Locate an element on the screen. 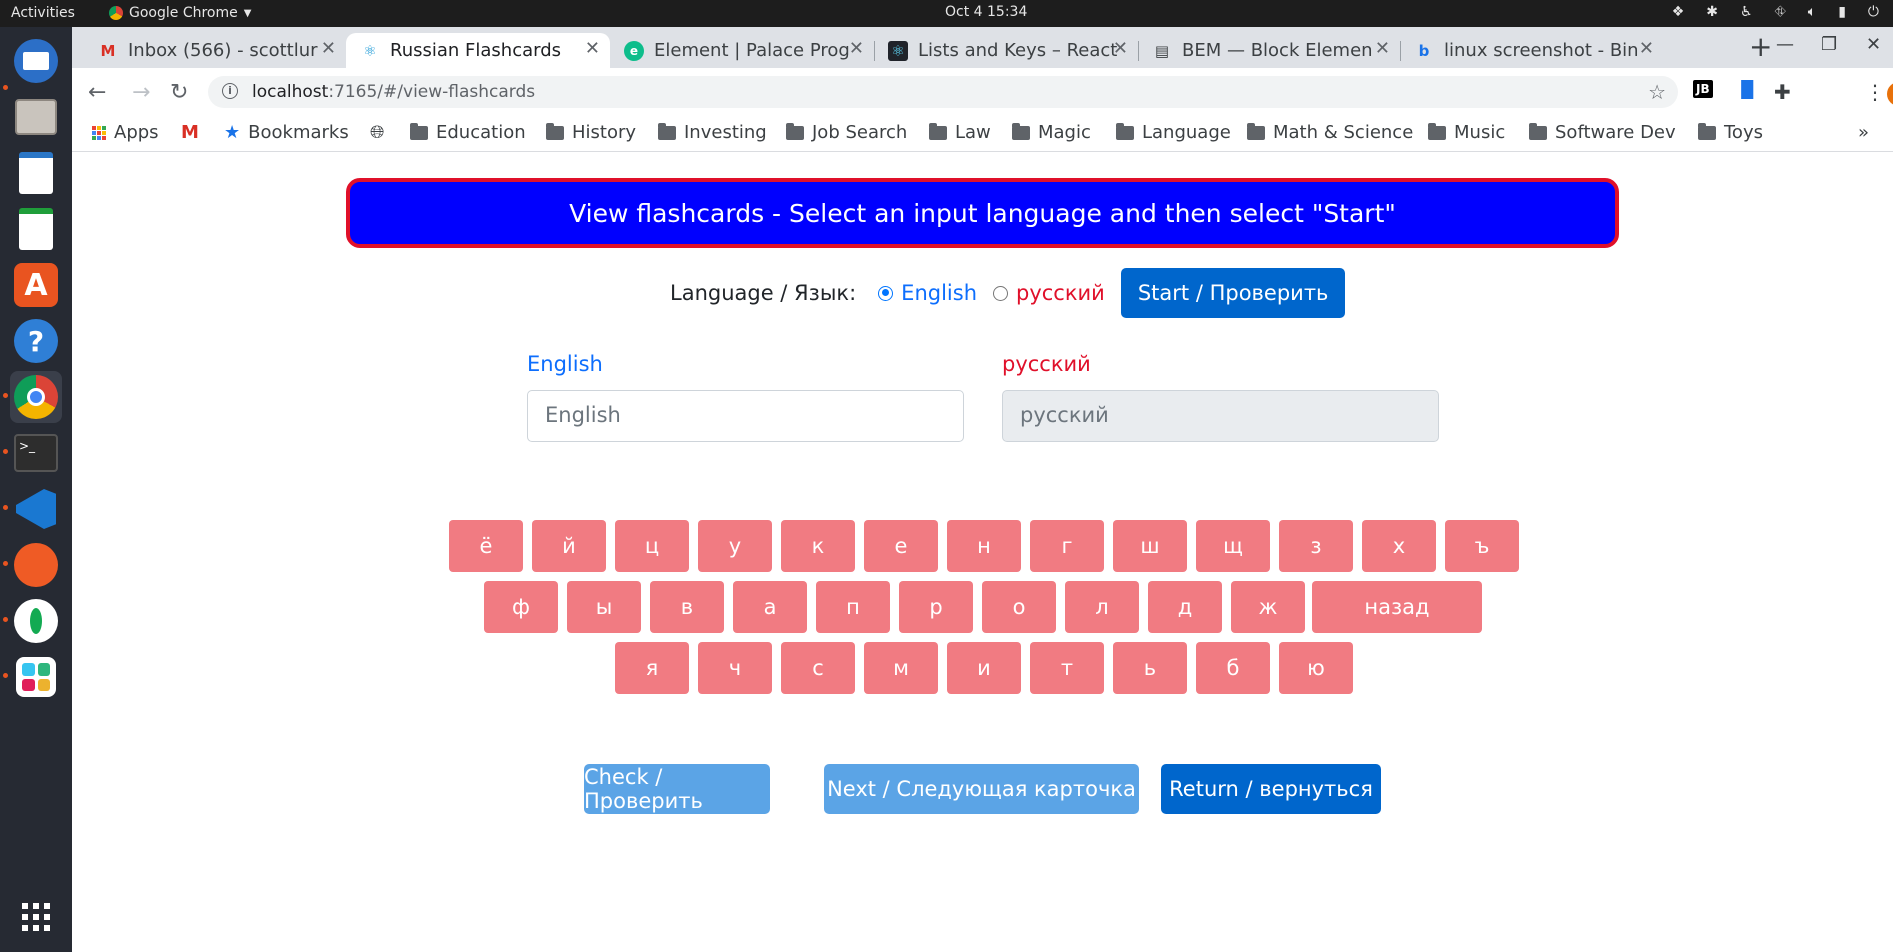 The image size is (1893, 952). dashboard-extension-icon: ▐▌ is located at coordinates (1747, 89).